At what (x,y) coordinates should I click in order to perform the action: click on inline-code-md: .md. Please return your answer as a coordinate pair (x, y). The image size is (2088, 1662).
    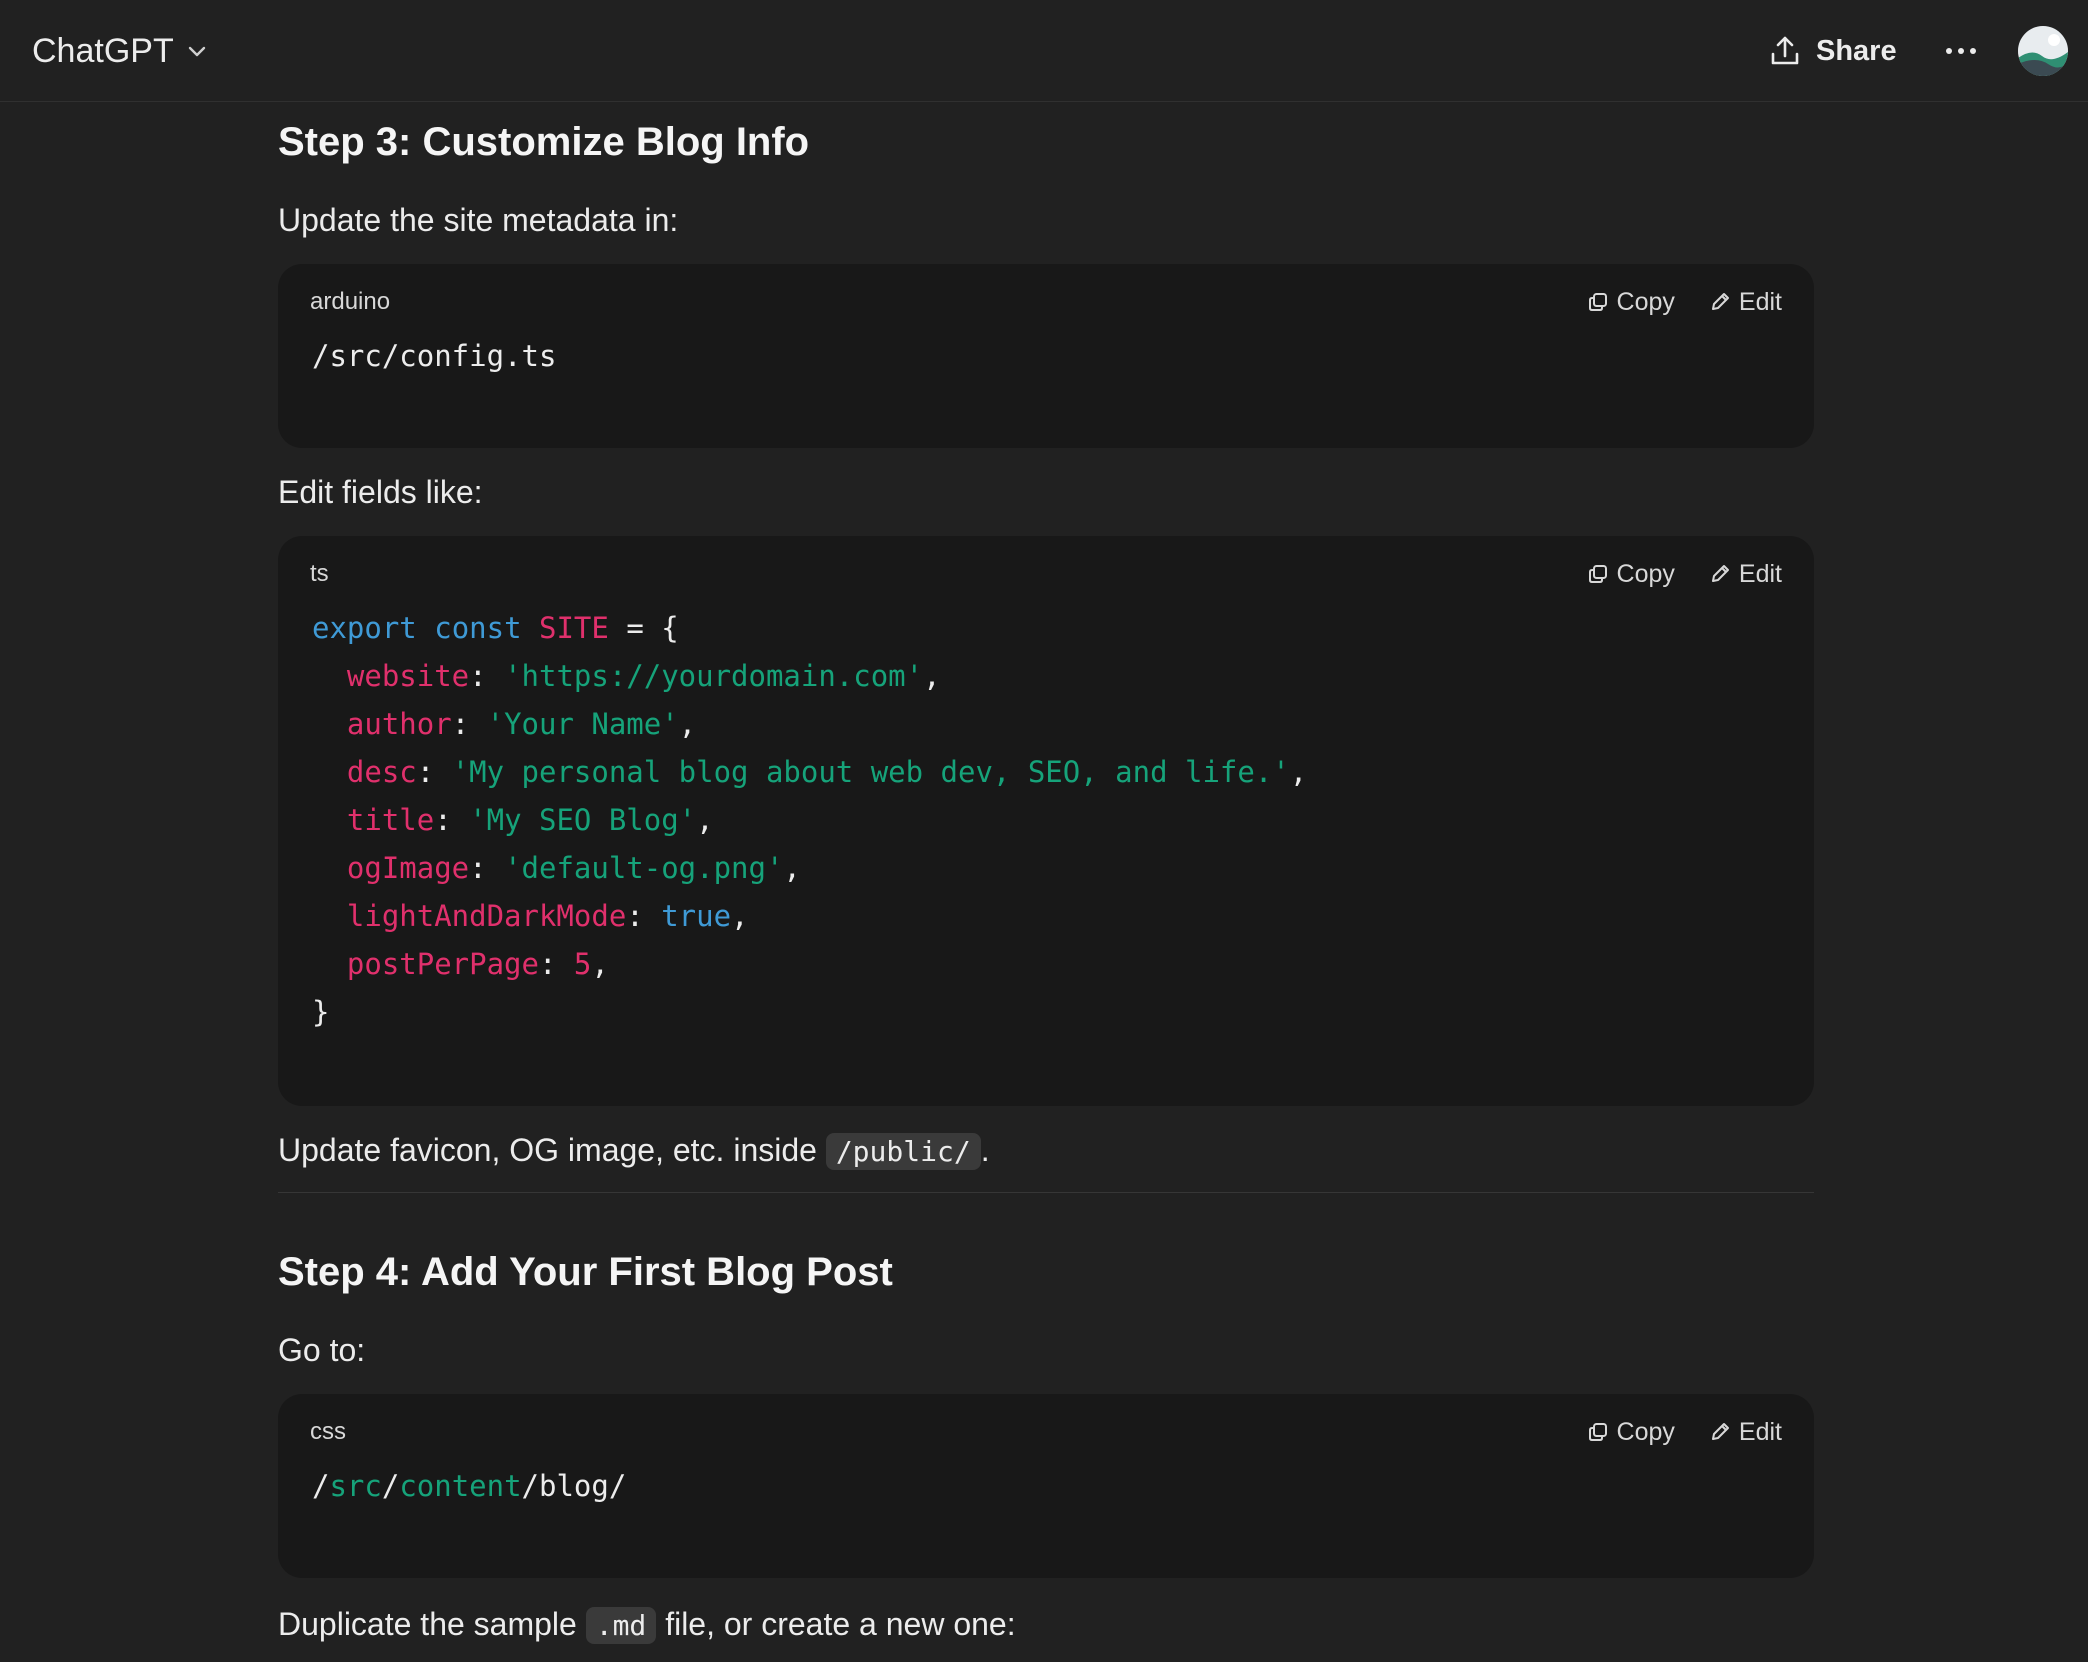
    Looking at the image, I should click on (621, 1625).